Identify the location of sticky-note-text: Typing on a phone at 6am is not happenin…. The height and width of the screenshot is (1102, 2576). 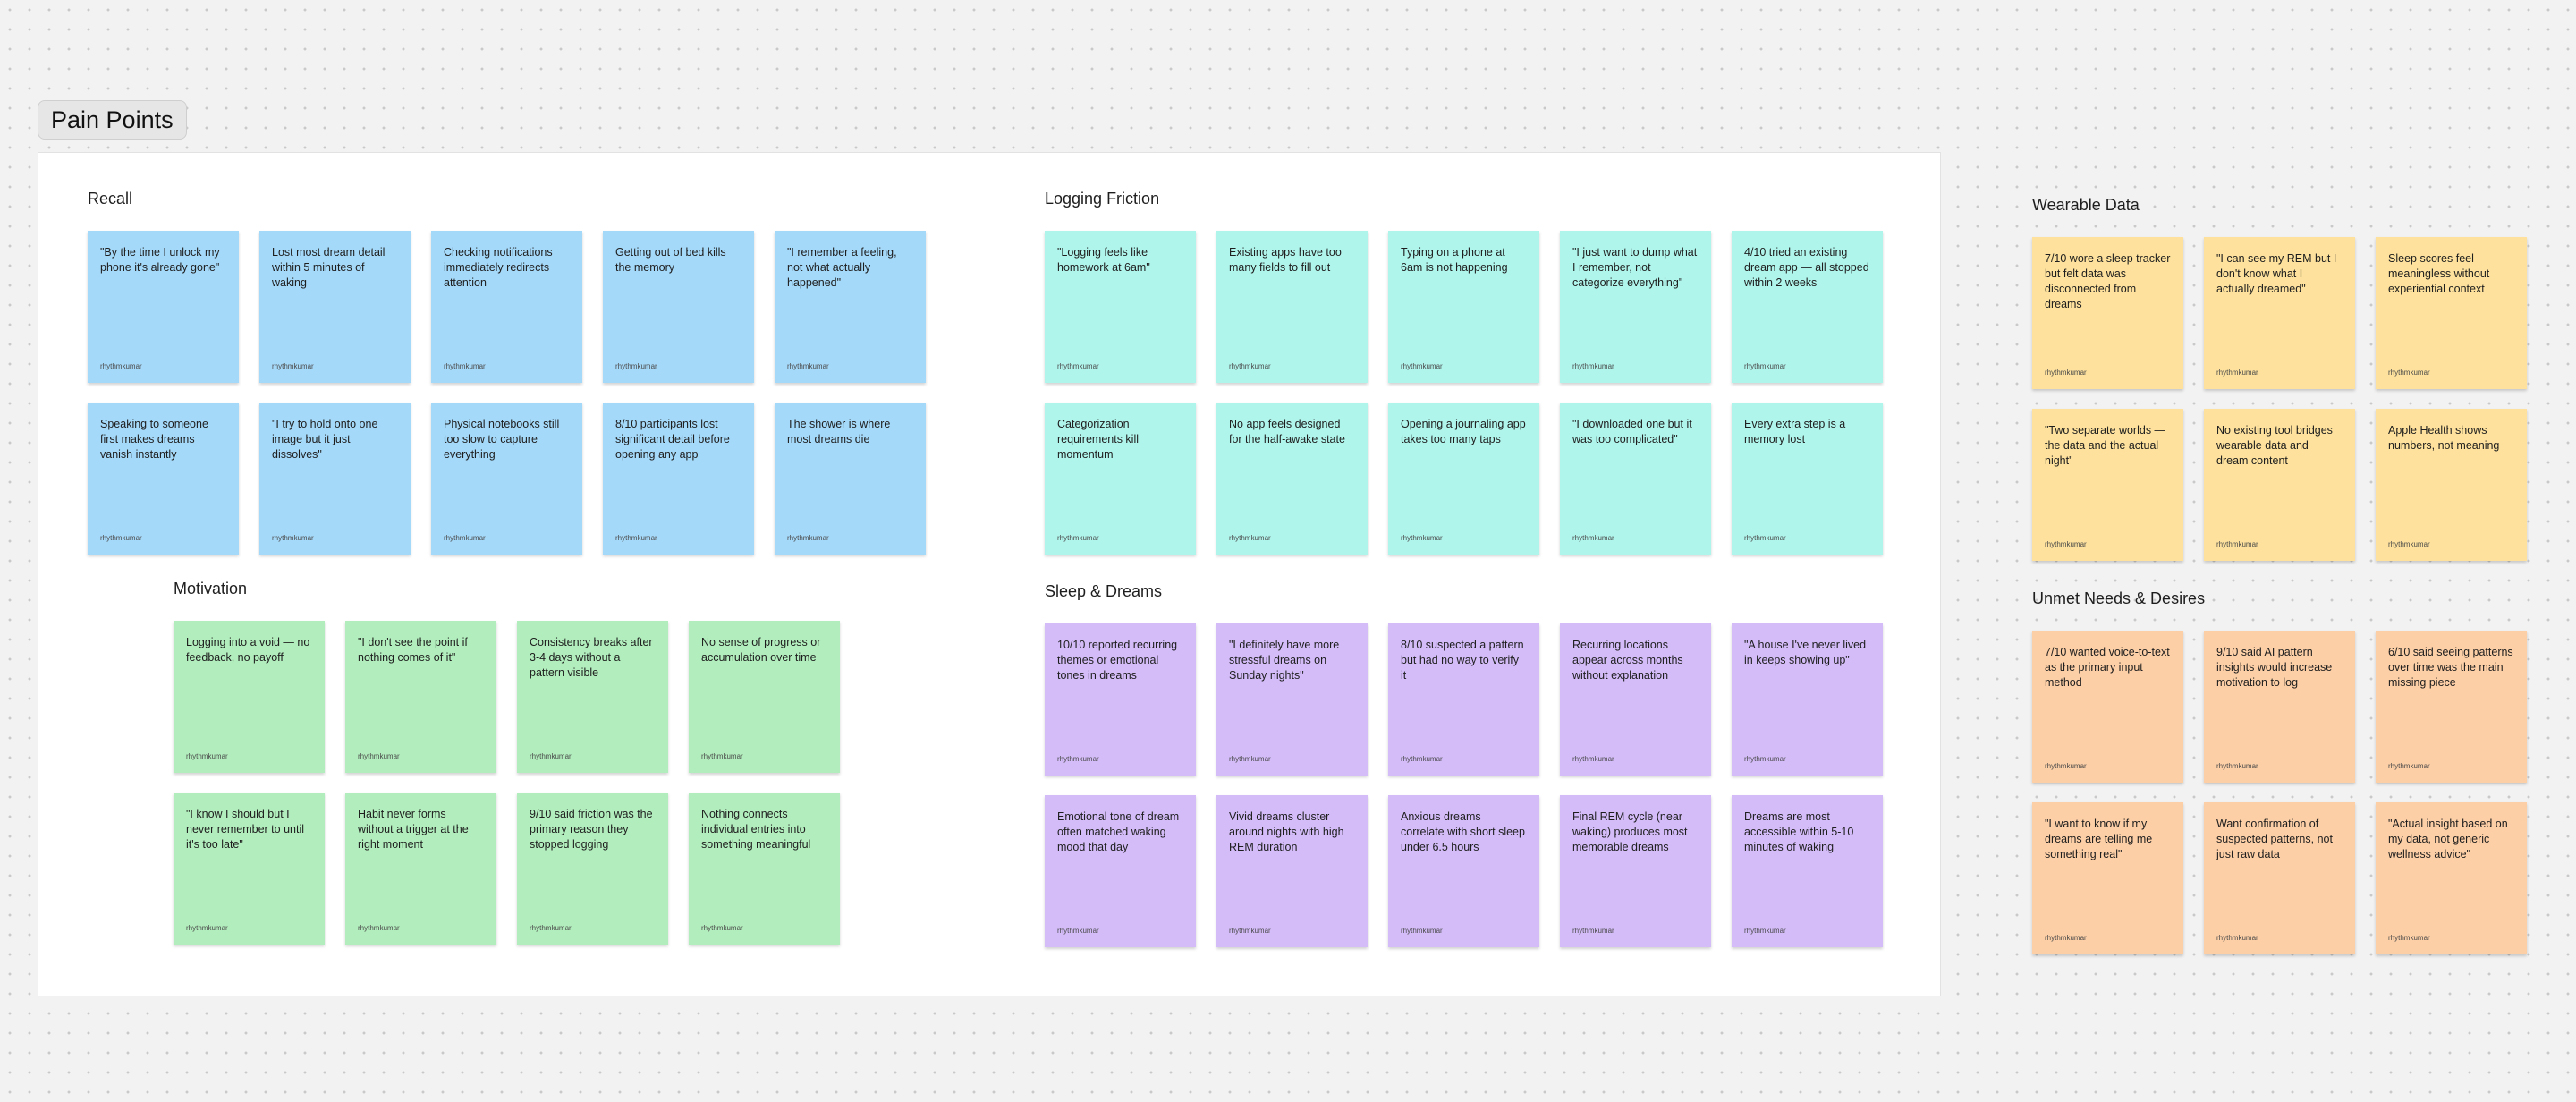
(1454, 260).